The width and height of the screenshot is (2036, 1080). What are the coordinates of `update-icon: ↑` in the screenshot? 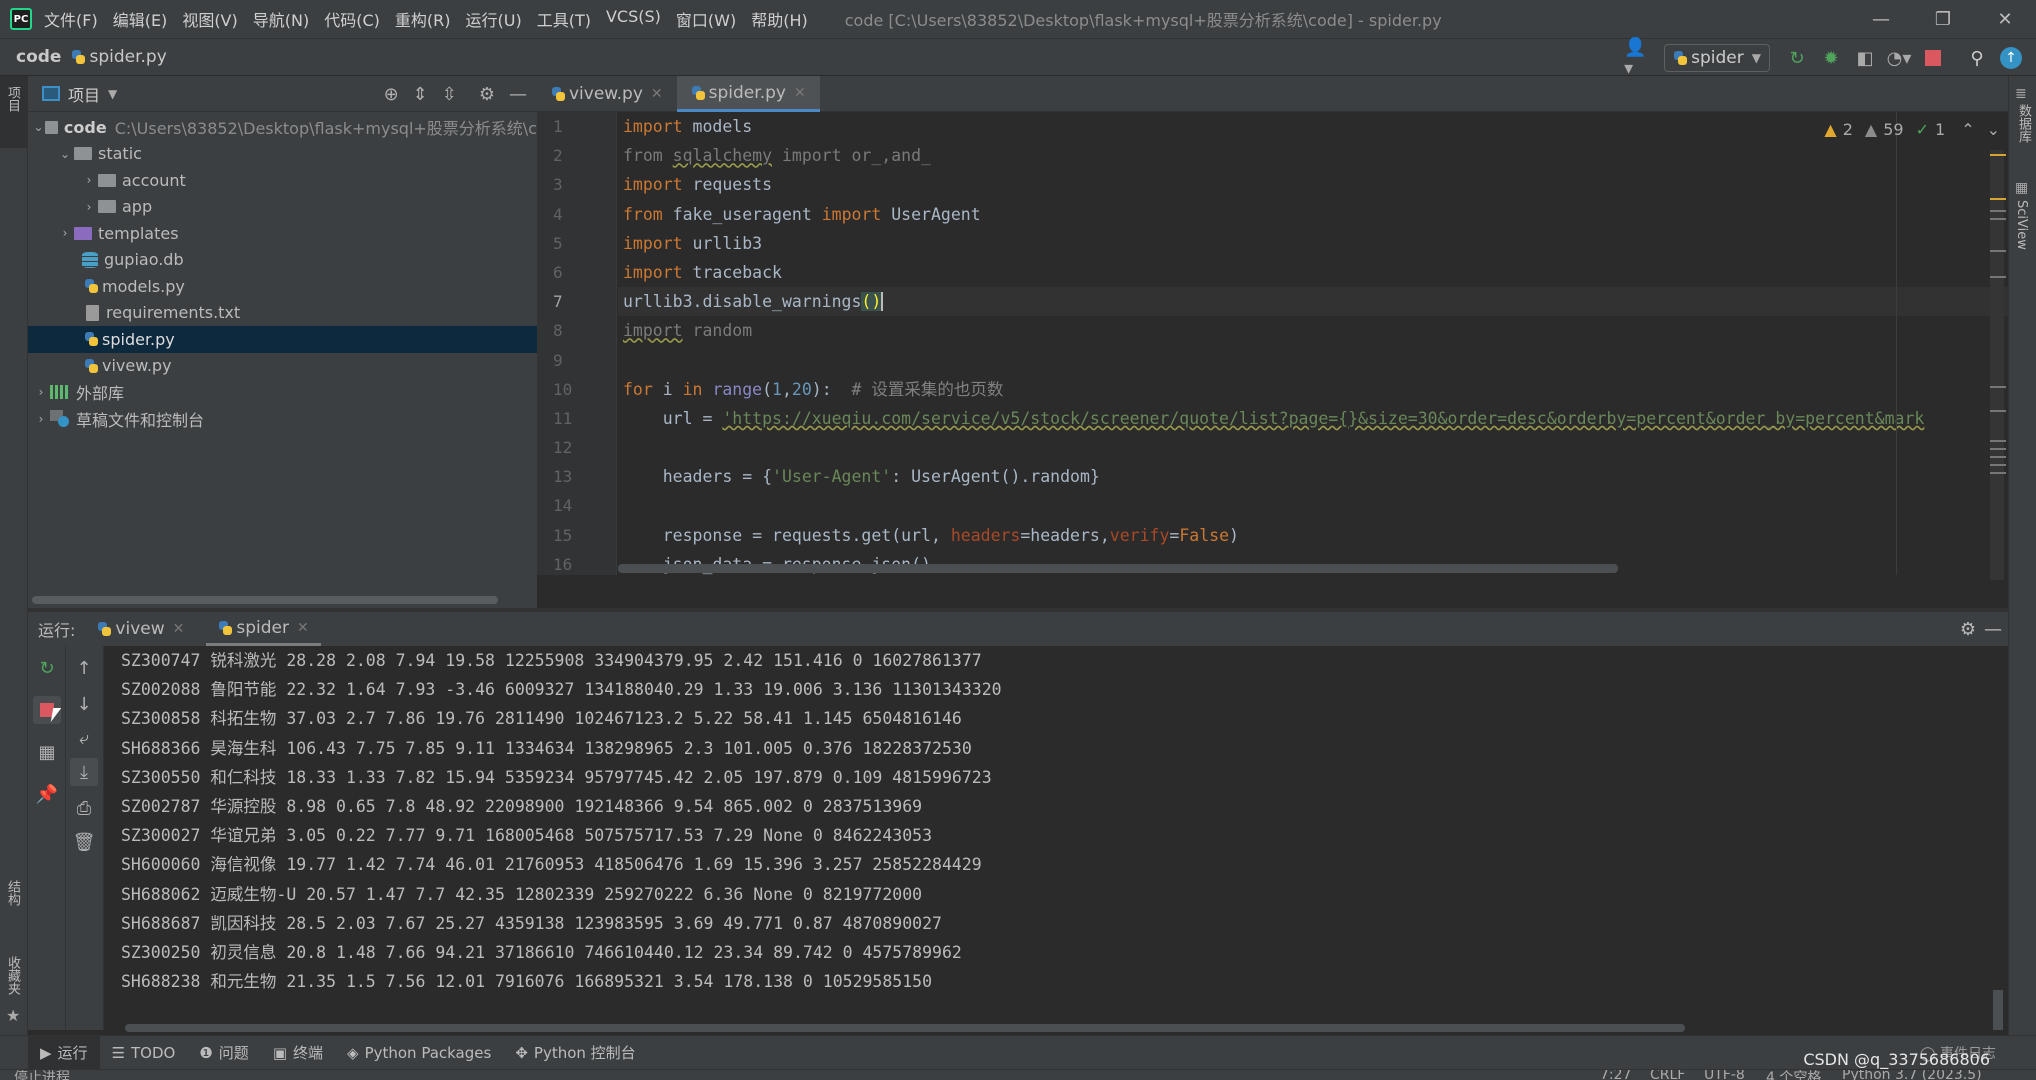 It's located at (2011, 58).